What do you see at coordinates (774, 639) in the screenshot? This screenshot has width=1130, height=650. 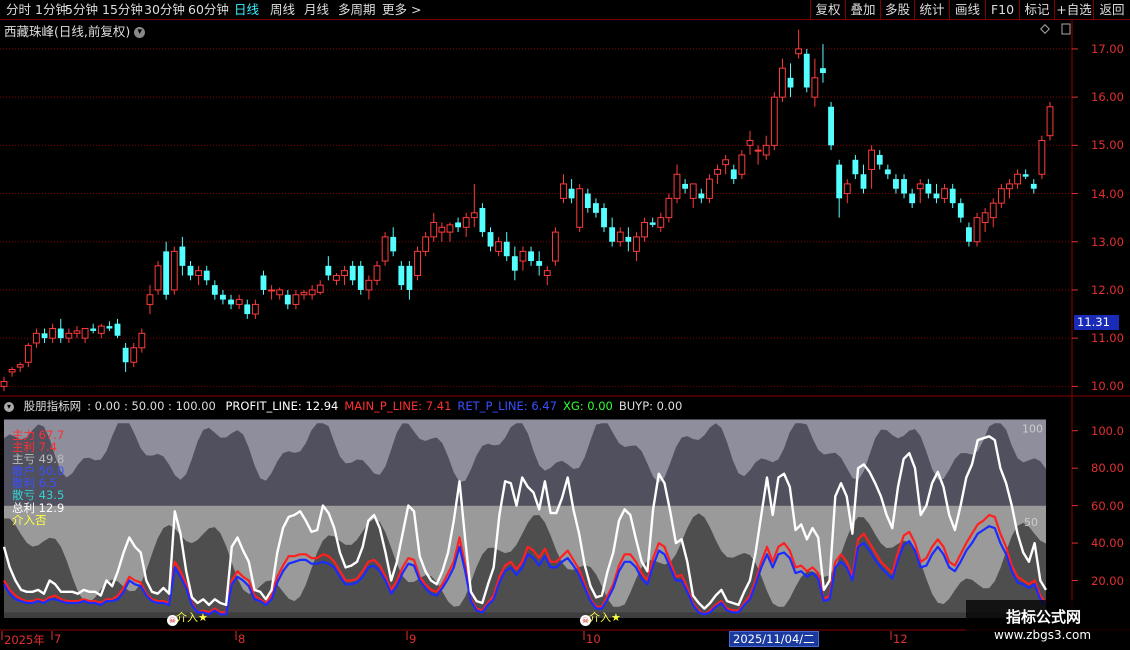 I see `date-cursor-label: 2025/11/04/二` at bounding box center [774, 639].